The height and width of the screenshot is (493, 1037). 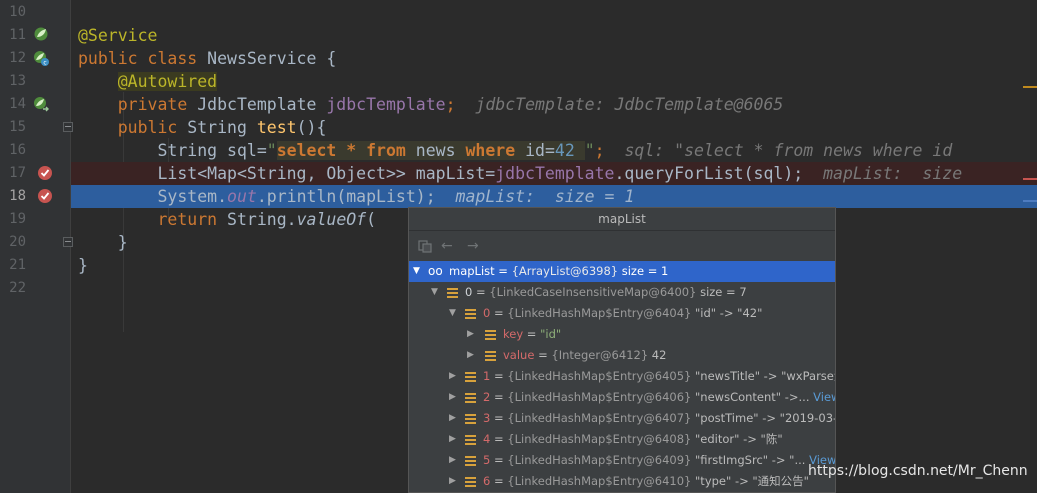 What do you see at coordinates (824, 397) in the screenshot?
I see `view-link: View` at bounding box center [824, 397].